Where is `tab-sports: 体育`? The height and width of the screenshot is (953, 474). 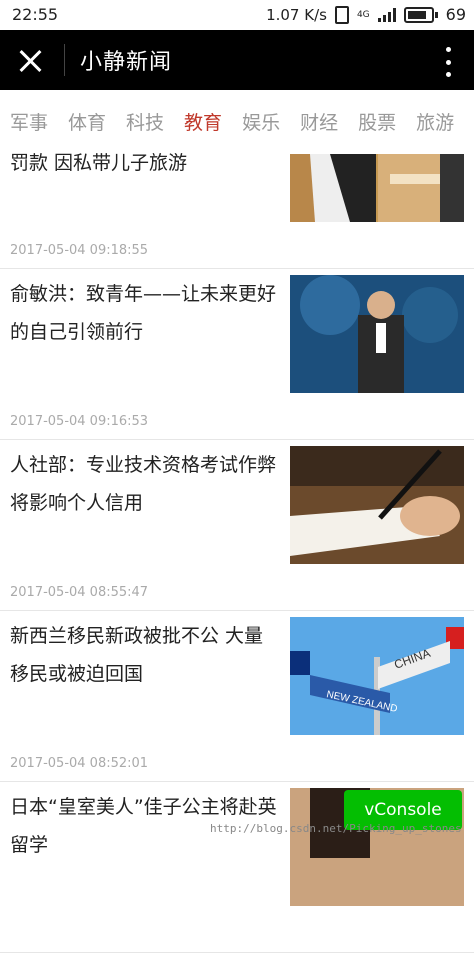
tab-sports: 体育 is located at coordinates (87, 118).